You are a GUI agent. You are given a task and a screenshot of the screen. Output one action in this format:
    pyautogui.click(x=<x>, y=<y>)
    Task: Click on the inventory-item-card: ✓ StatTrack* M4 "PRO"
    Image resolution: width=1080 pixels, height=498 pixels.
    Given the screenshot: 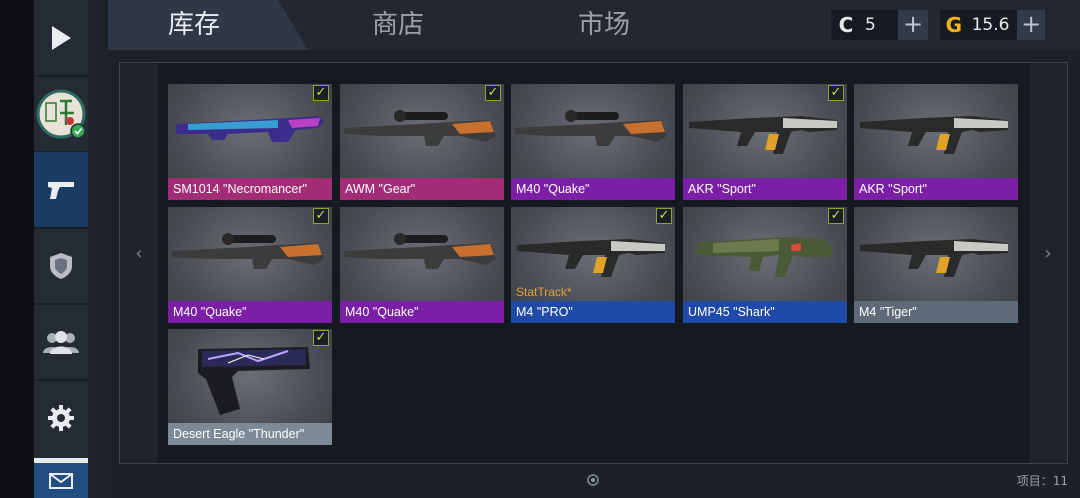 What is the action you would take?
    pyautogui.click(x=593, y=265)
    